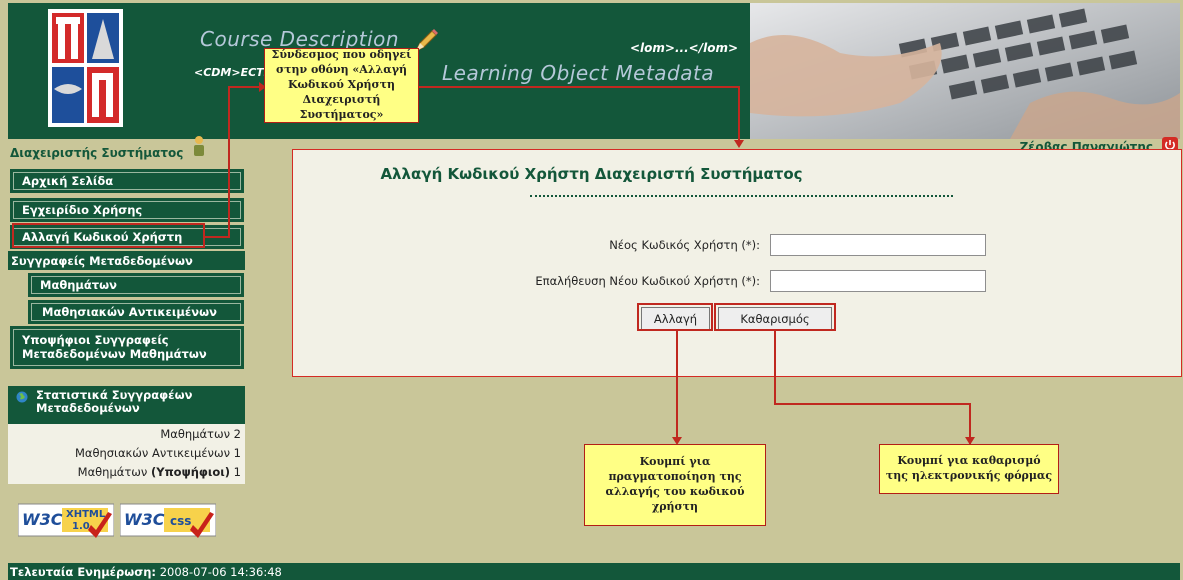 The width and height of the screenshot is (1183, 580). What do you see at coordinates (136, 285) in the screenshot?
I see `nav-courses: Μαθημάτων` at bounding box center [136, 285].